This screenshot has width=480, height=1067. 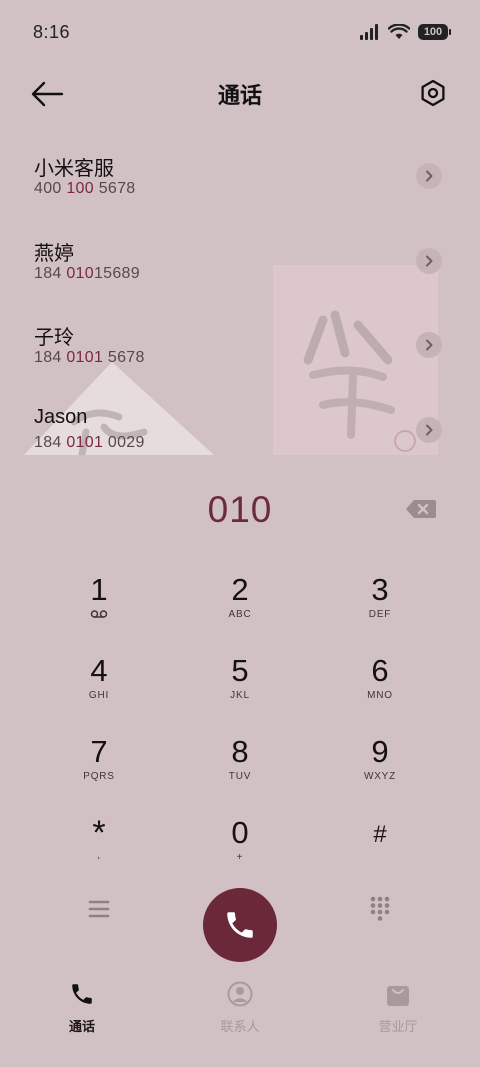 I want to click on nav-item-service-hall: 营业厅, so click(x=398, y=1010).